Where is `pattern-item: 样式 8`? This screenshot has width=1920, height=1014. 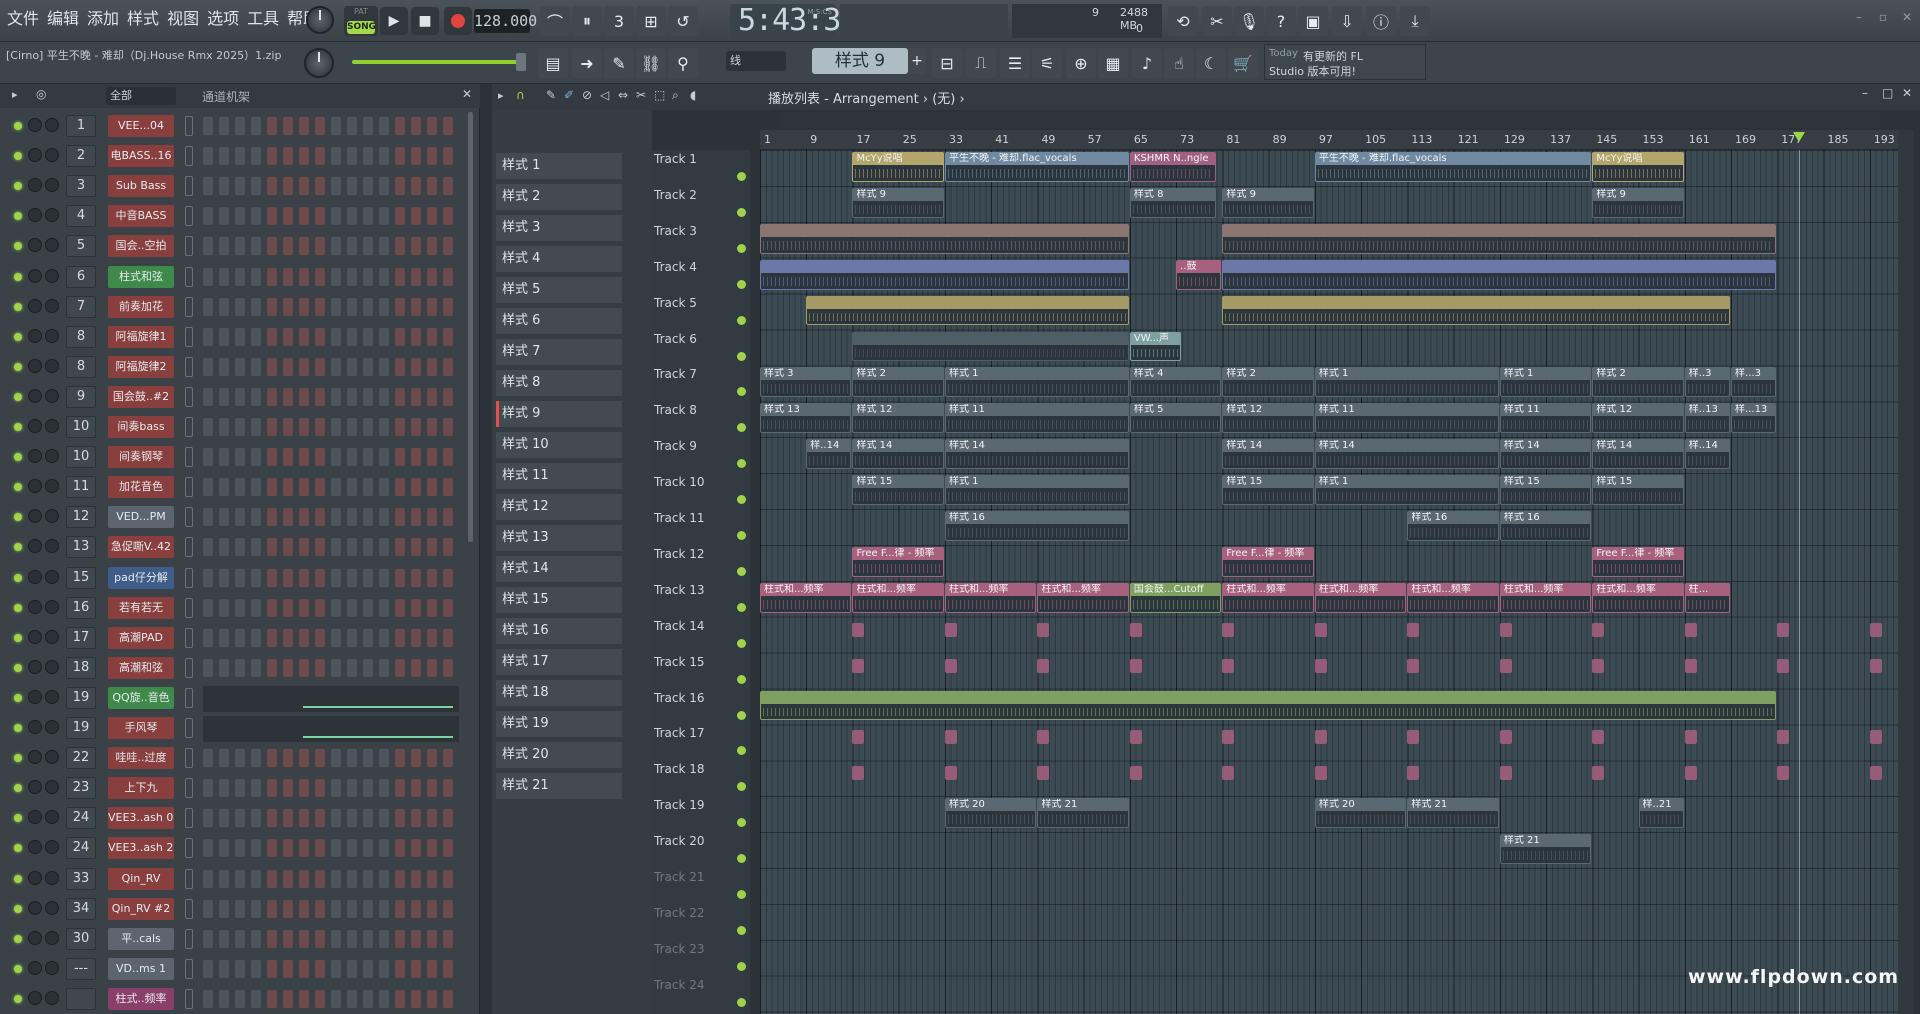 pattern-item: 样式 8 is located at coordinates (559, 383).